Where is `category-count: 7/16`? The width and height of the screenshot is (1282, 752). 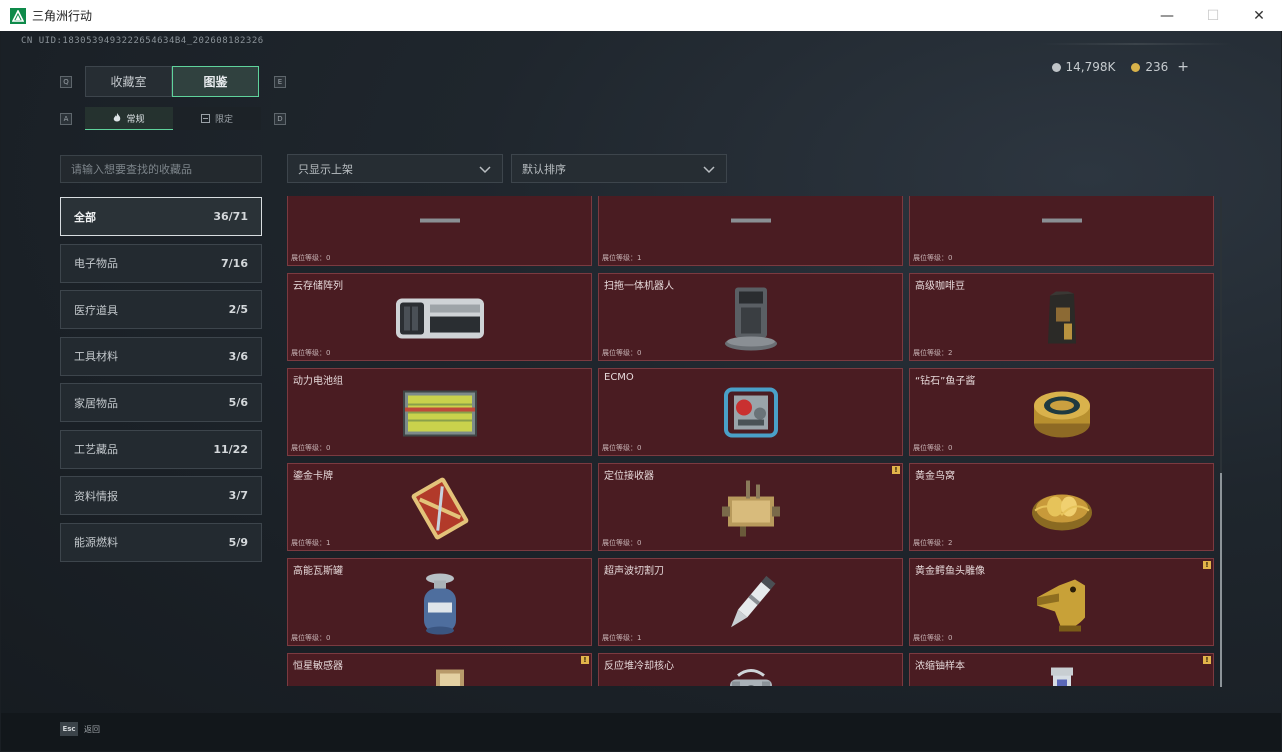 category-count: 7/16 is located at coordinates (234, 263).